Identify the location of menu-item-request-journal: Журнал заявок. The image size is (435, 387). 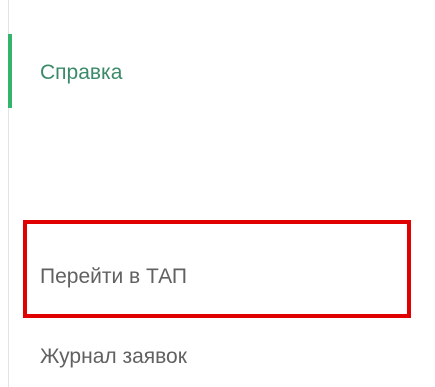
(113, 357).